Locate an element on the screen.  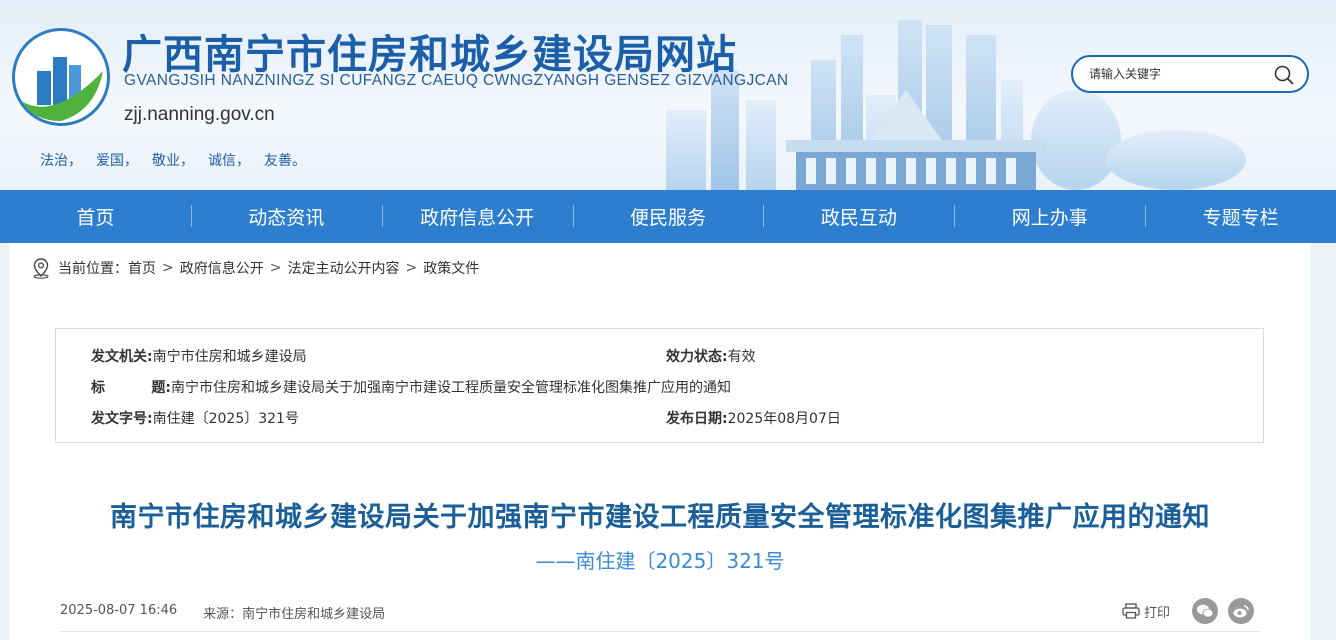
article-subtitle: ——南住建〔2025〕321号 is located at coordinates (660, 561).